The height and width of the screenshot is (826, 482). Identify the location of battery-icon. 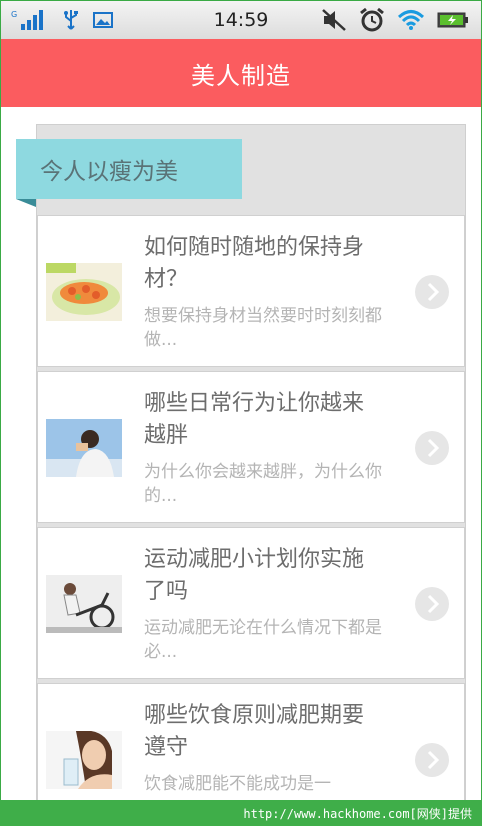
(453, 22).